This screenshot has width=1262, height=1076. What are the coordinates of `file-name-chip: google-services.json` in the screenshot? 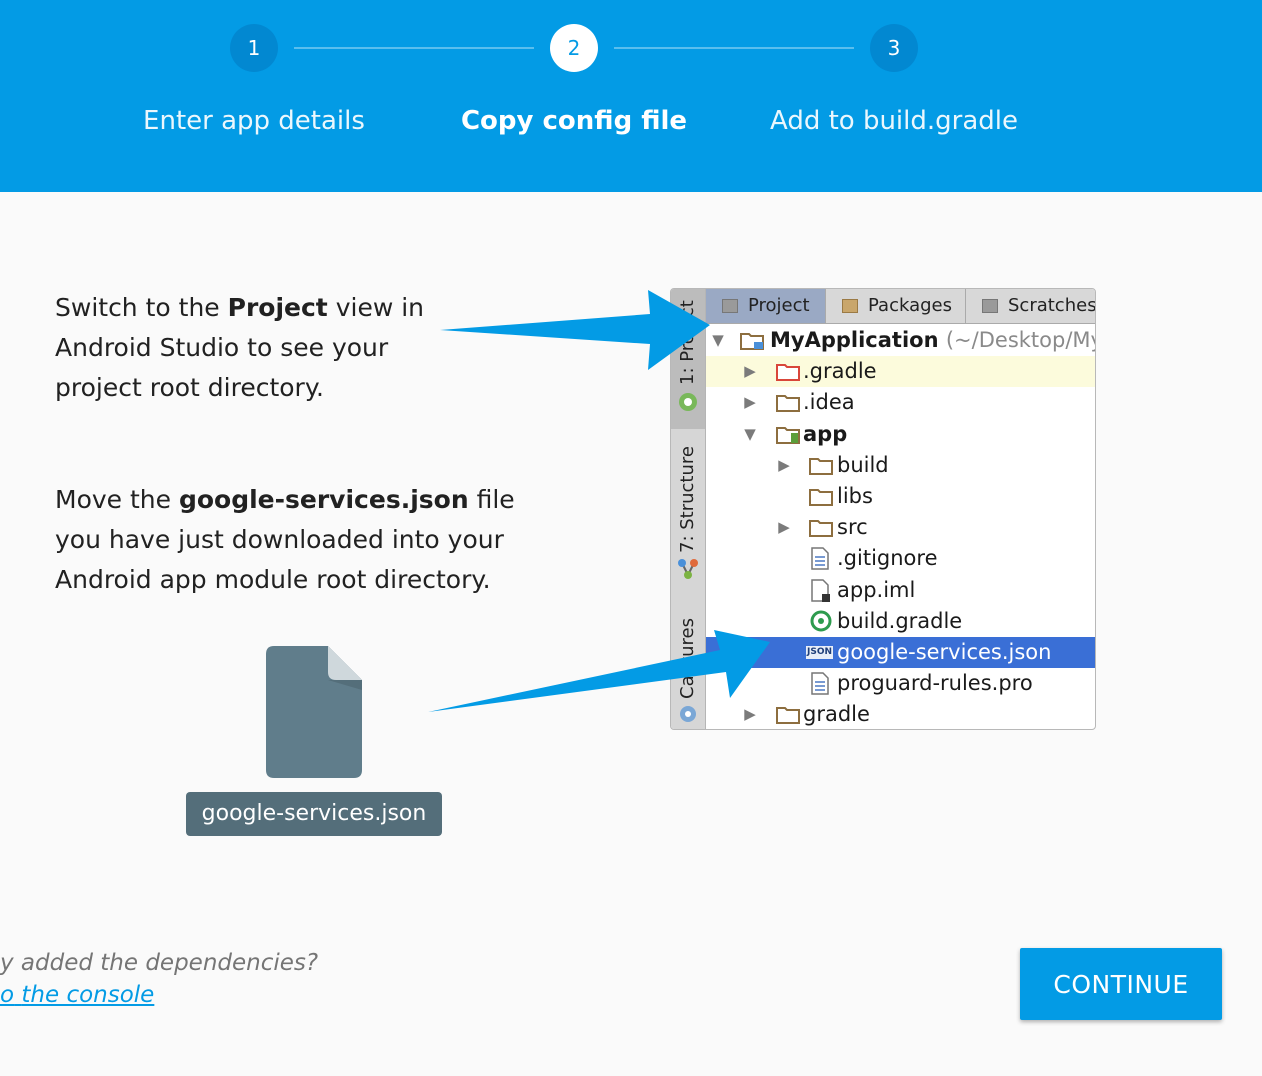 It's located at (314, 814).